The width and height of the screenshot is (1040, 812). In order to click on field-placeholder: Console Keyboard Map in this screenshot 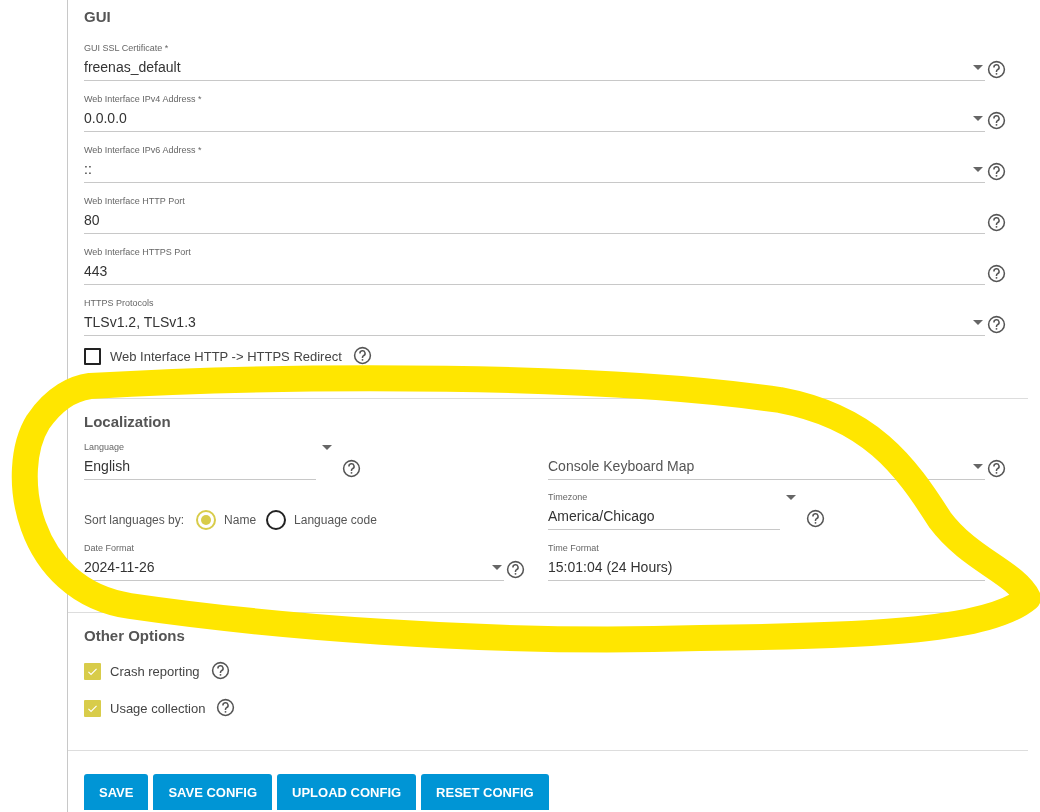, I will do `click(622, 466)`.